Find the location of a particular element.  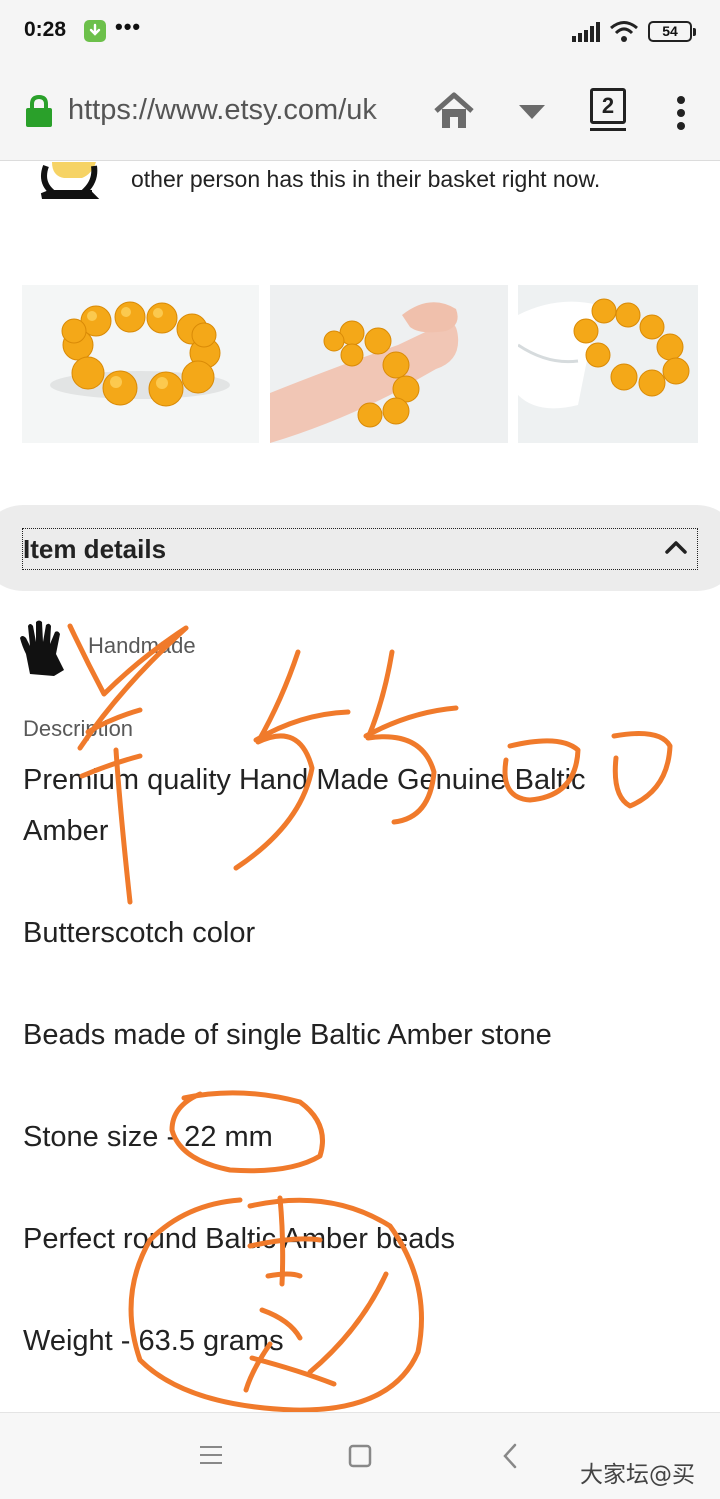

dropdown-icon is located at coordinates (532, 112).